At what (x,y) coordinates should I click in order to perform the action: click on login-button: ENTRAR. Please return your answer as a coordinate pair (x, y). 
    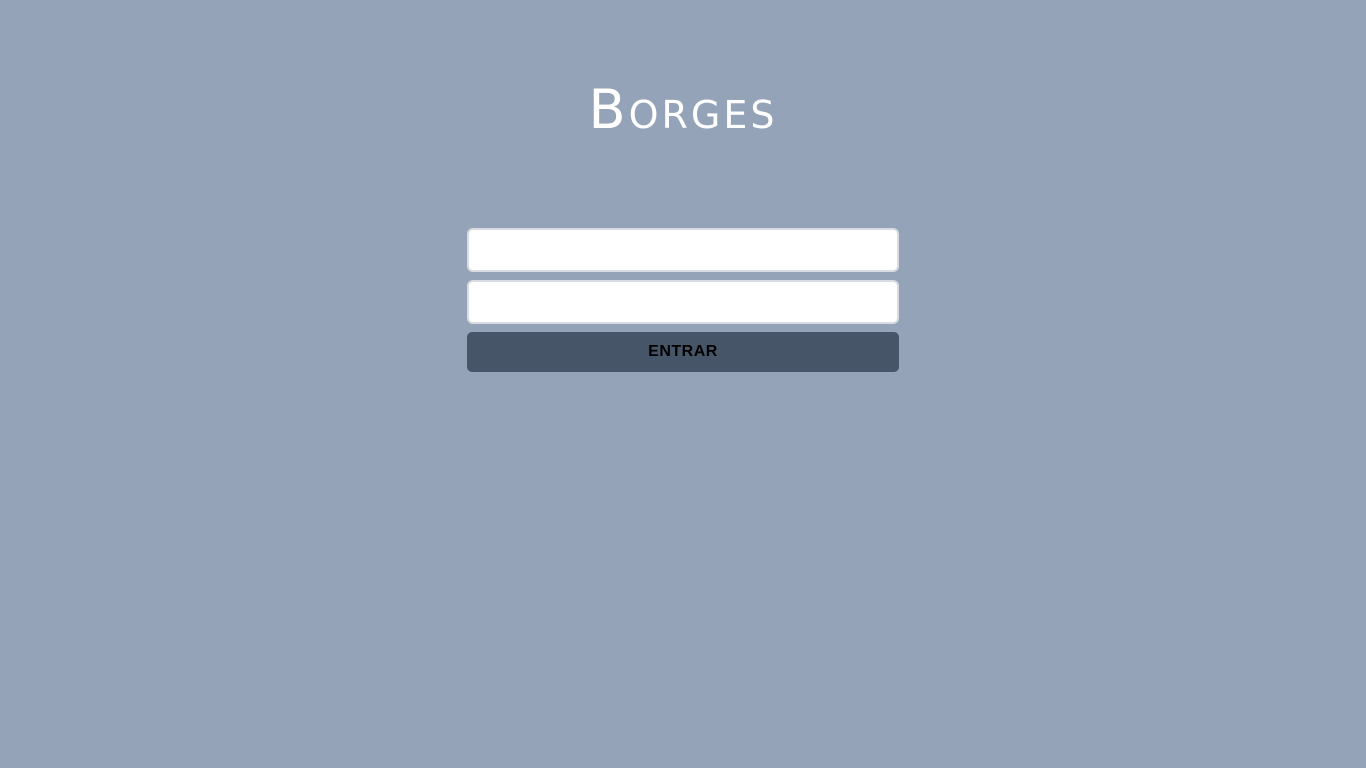
    Looking at the image, I should click on (683, 352).